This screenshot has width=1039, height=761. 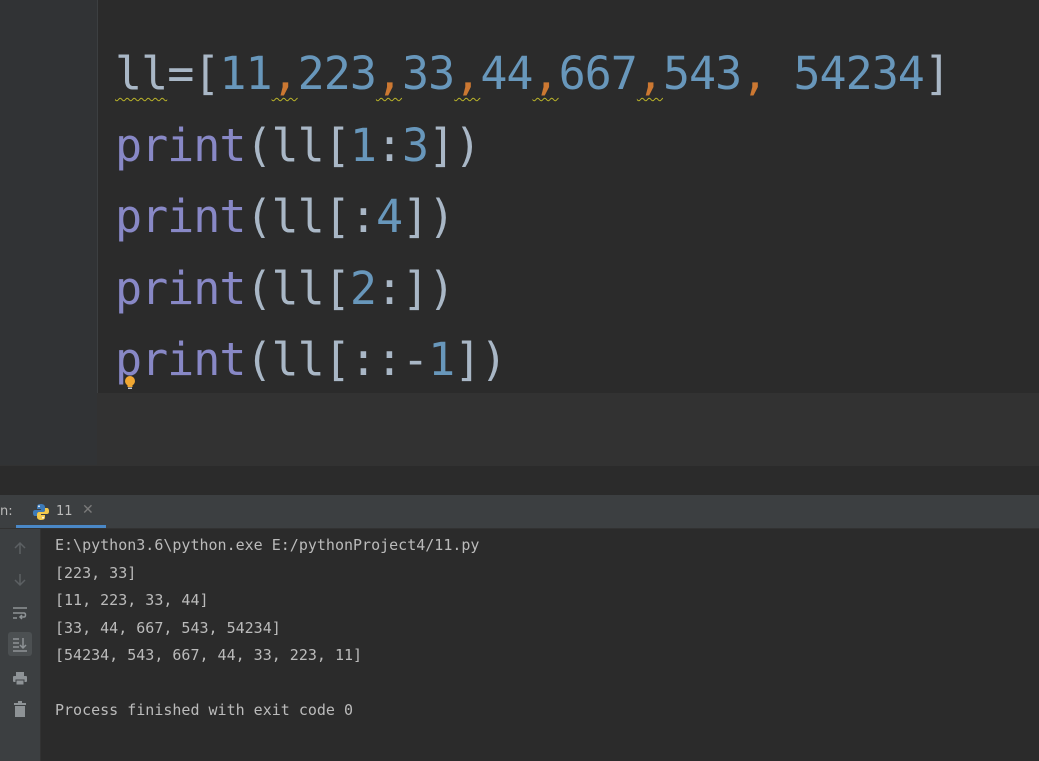 I want to click on code-token: =, so click(x=180, y=73).